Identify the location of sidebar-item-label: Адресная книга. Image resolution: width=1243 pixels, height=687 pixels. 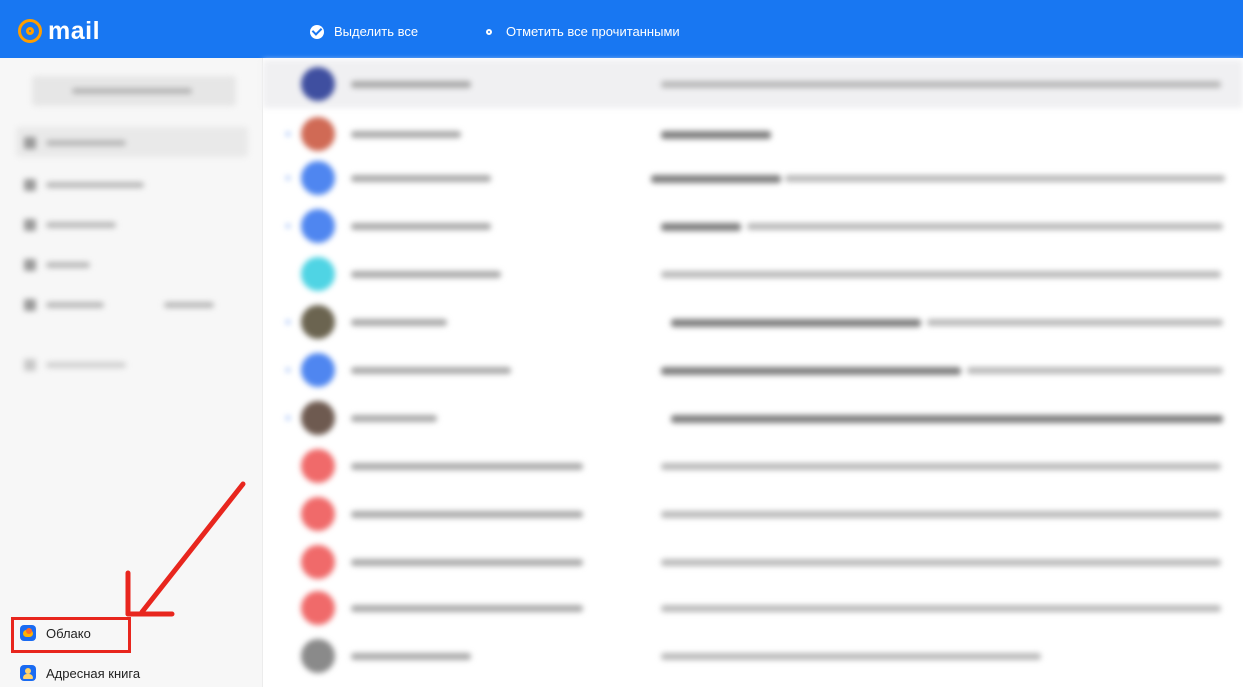
(93, 673).